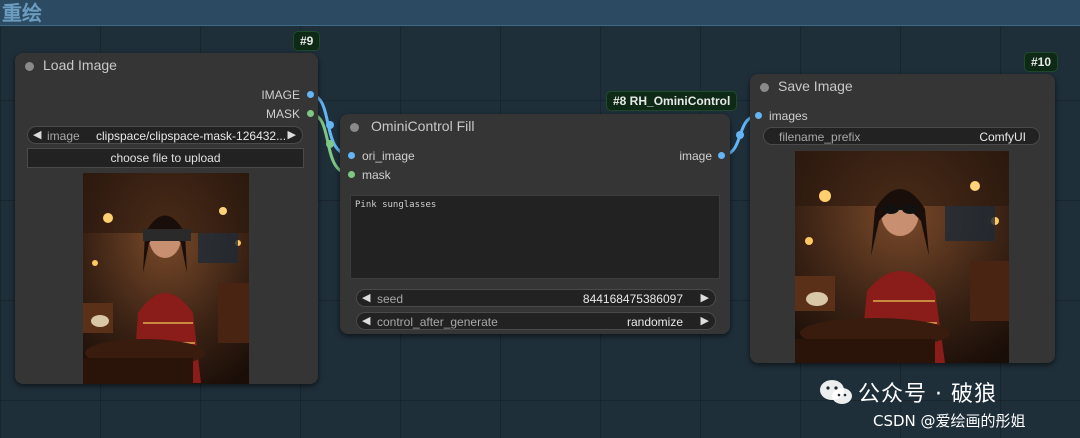 The height and width of the screenshot is (438, 1080). I want to click on seed-widget: ◀ seed 844168475386097 ▶, so click(536, 298).